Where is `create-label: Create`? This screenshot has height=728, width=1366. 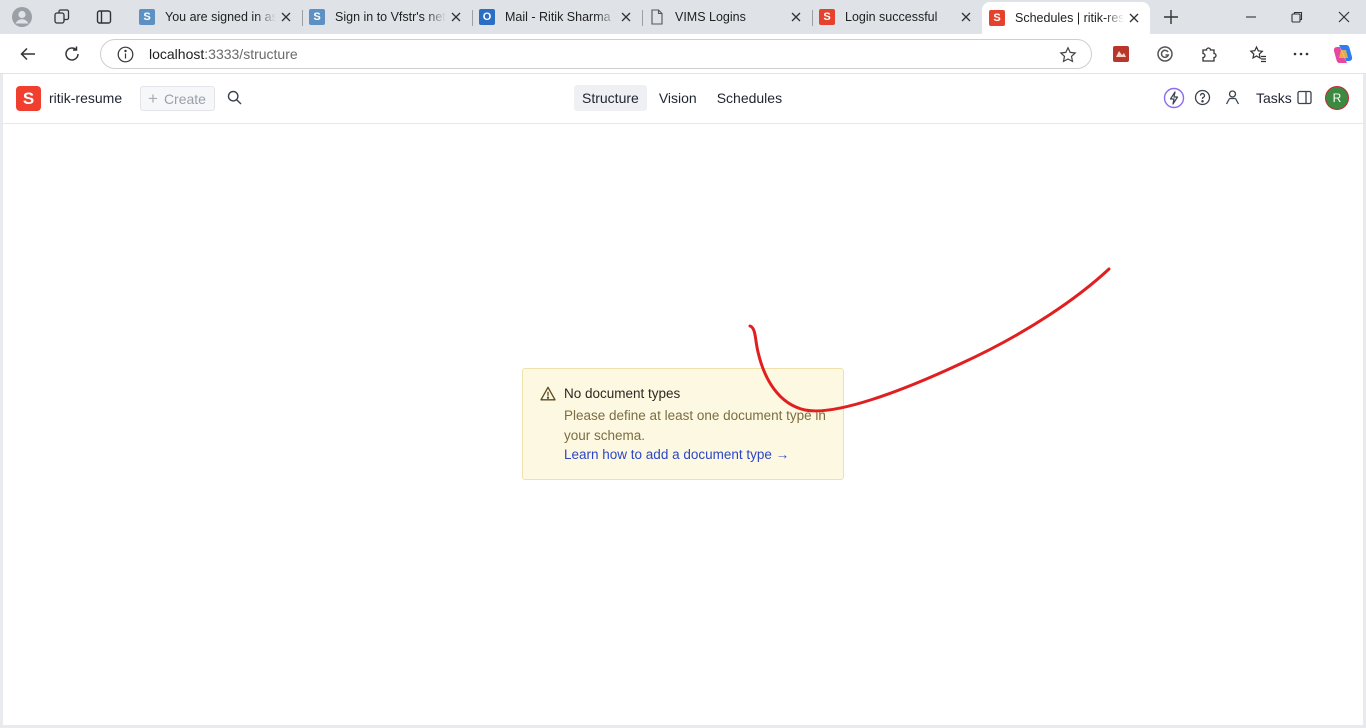
create-label: Create is located at coordinates (184, 98).